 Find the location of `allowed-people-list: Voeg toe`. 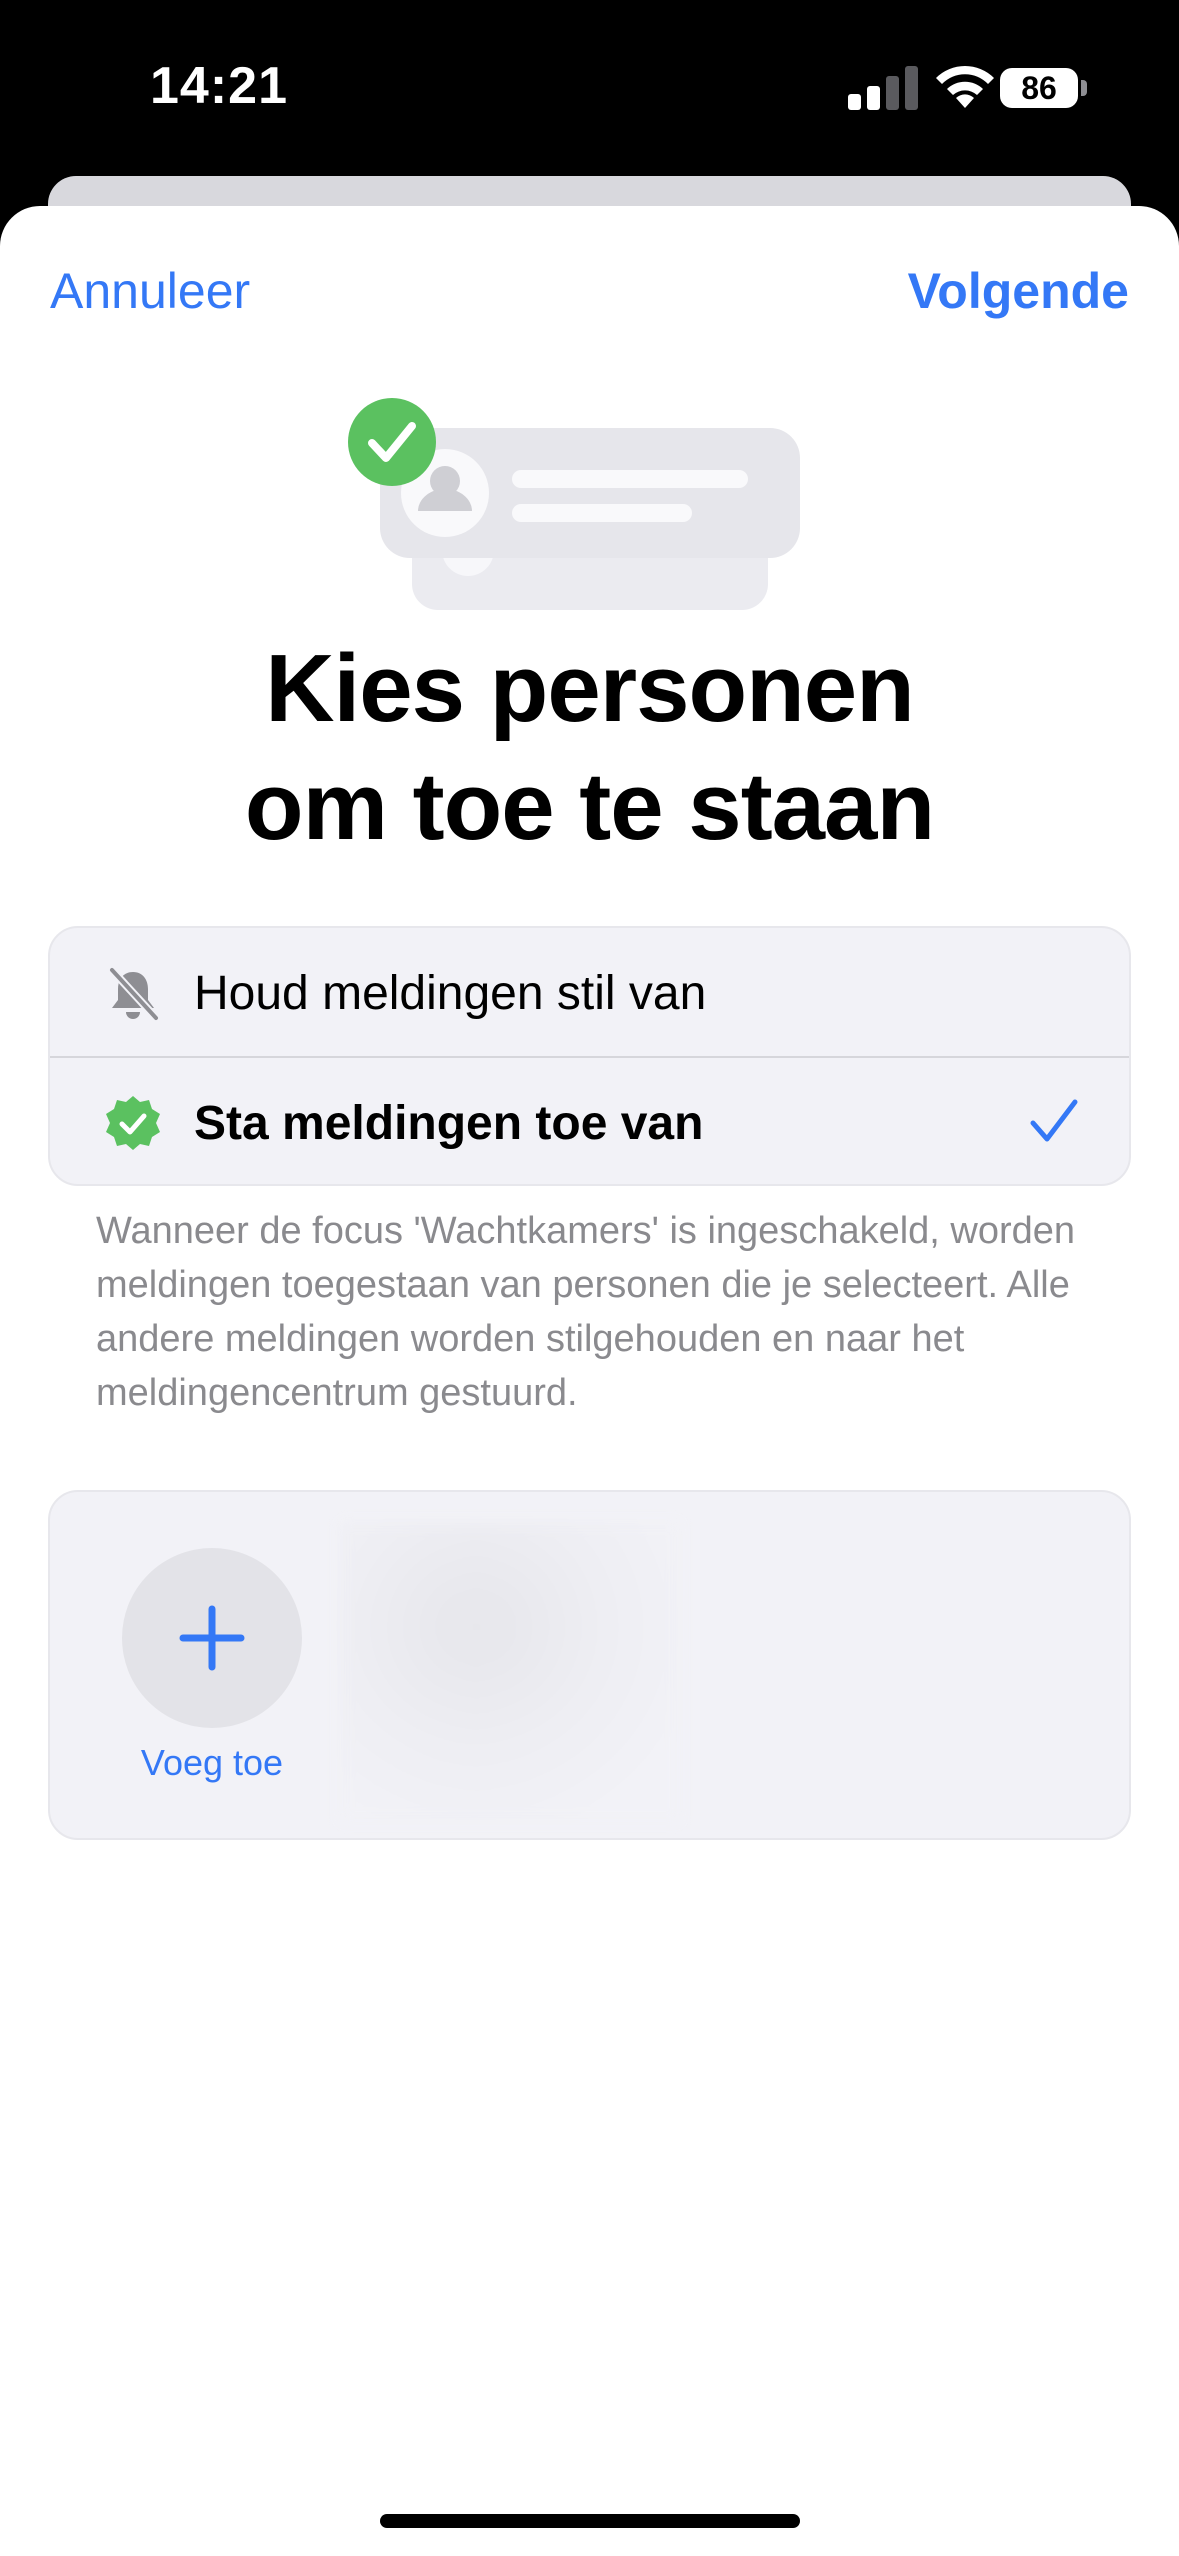

allowed-people-list: Voeg toe is located at coordinates (589, 1665).